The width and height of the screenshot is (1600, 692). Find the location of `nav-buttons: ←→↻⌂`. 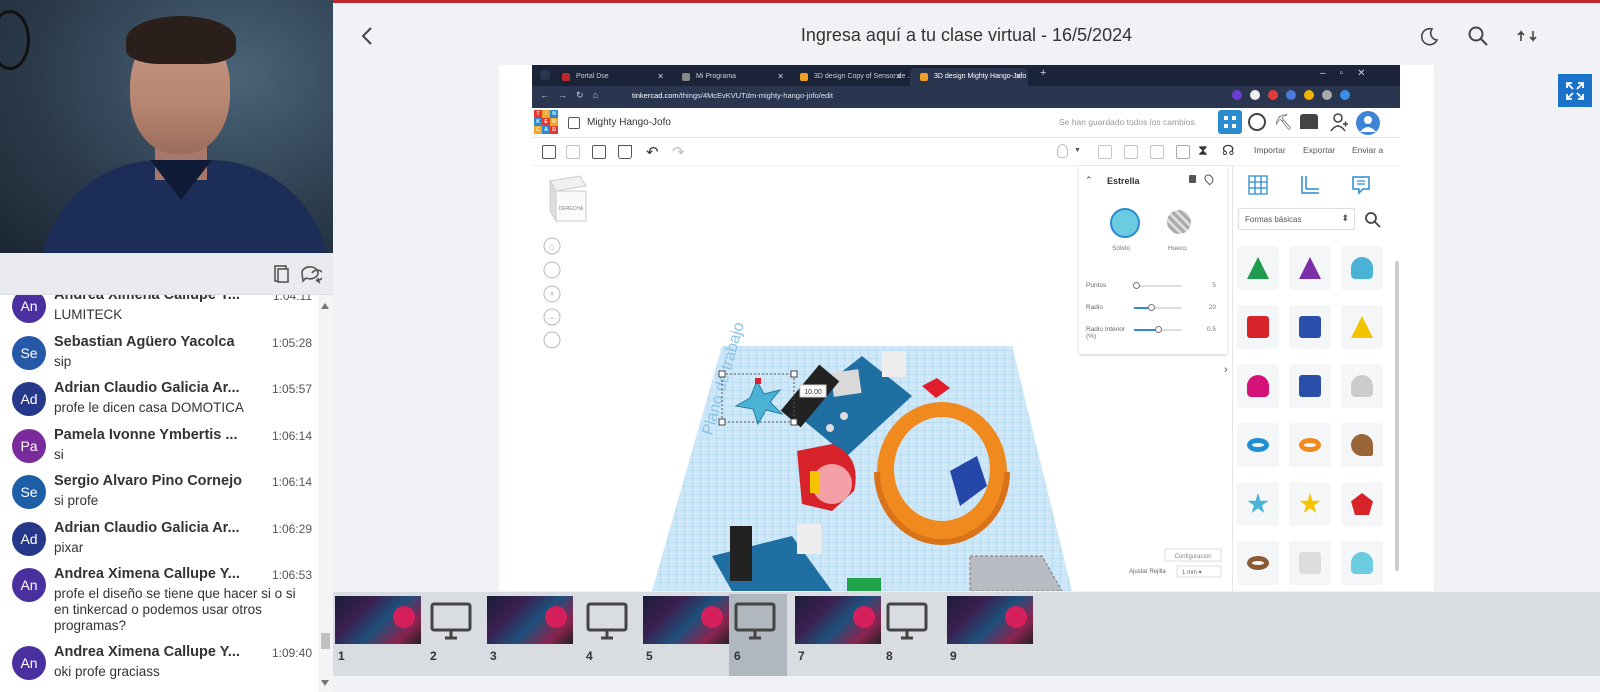

nav-buttons: ←→↻⌂ is located at coordinates (573, 95).